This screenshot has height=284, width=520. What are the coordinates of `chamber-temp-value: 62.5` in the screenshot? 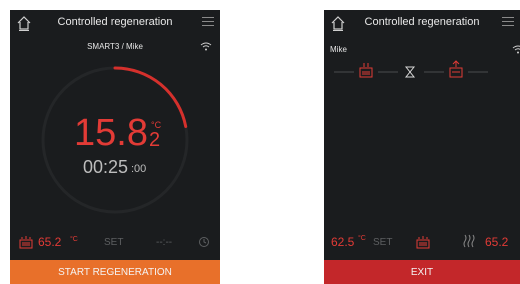 It's located at (343, 242).